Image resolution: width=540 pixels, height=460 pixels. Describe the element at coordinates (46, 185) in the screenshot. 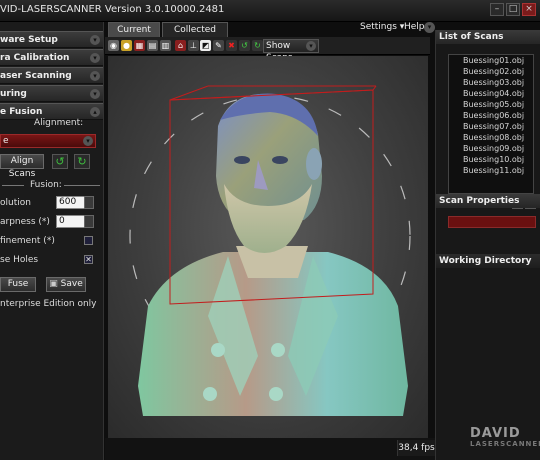

I see `fusion-heading: Fusion:` at that location.